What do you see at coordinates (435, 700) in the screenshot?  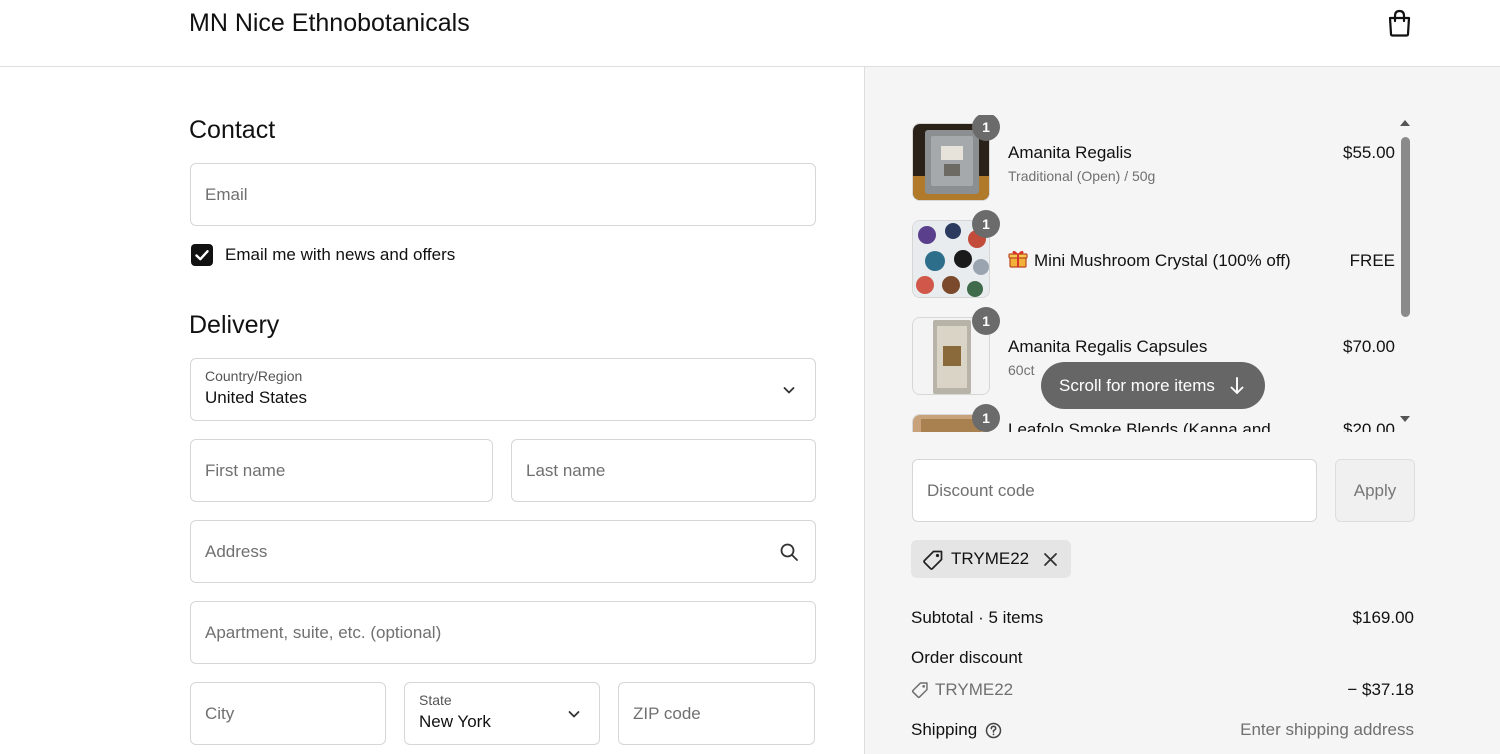 I see `state-label: State` at bounding box center [435, 700].